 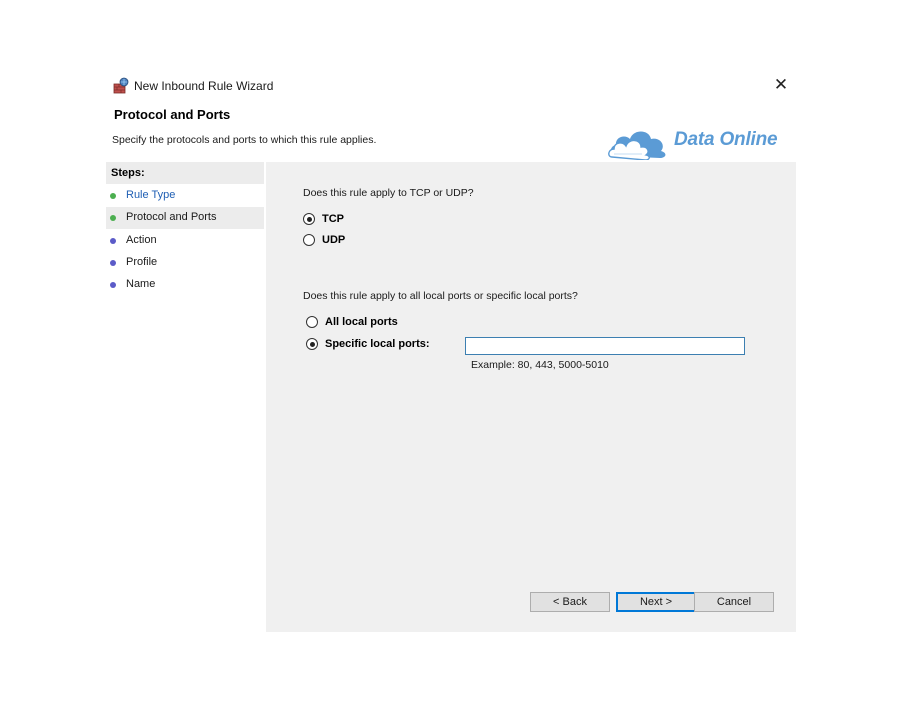 What do you see at coordinates (113, 218) in the screenshot?
I see `step-current-dot-icon` at bounding box center [113, 218].